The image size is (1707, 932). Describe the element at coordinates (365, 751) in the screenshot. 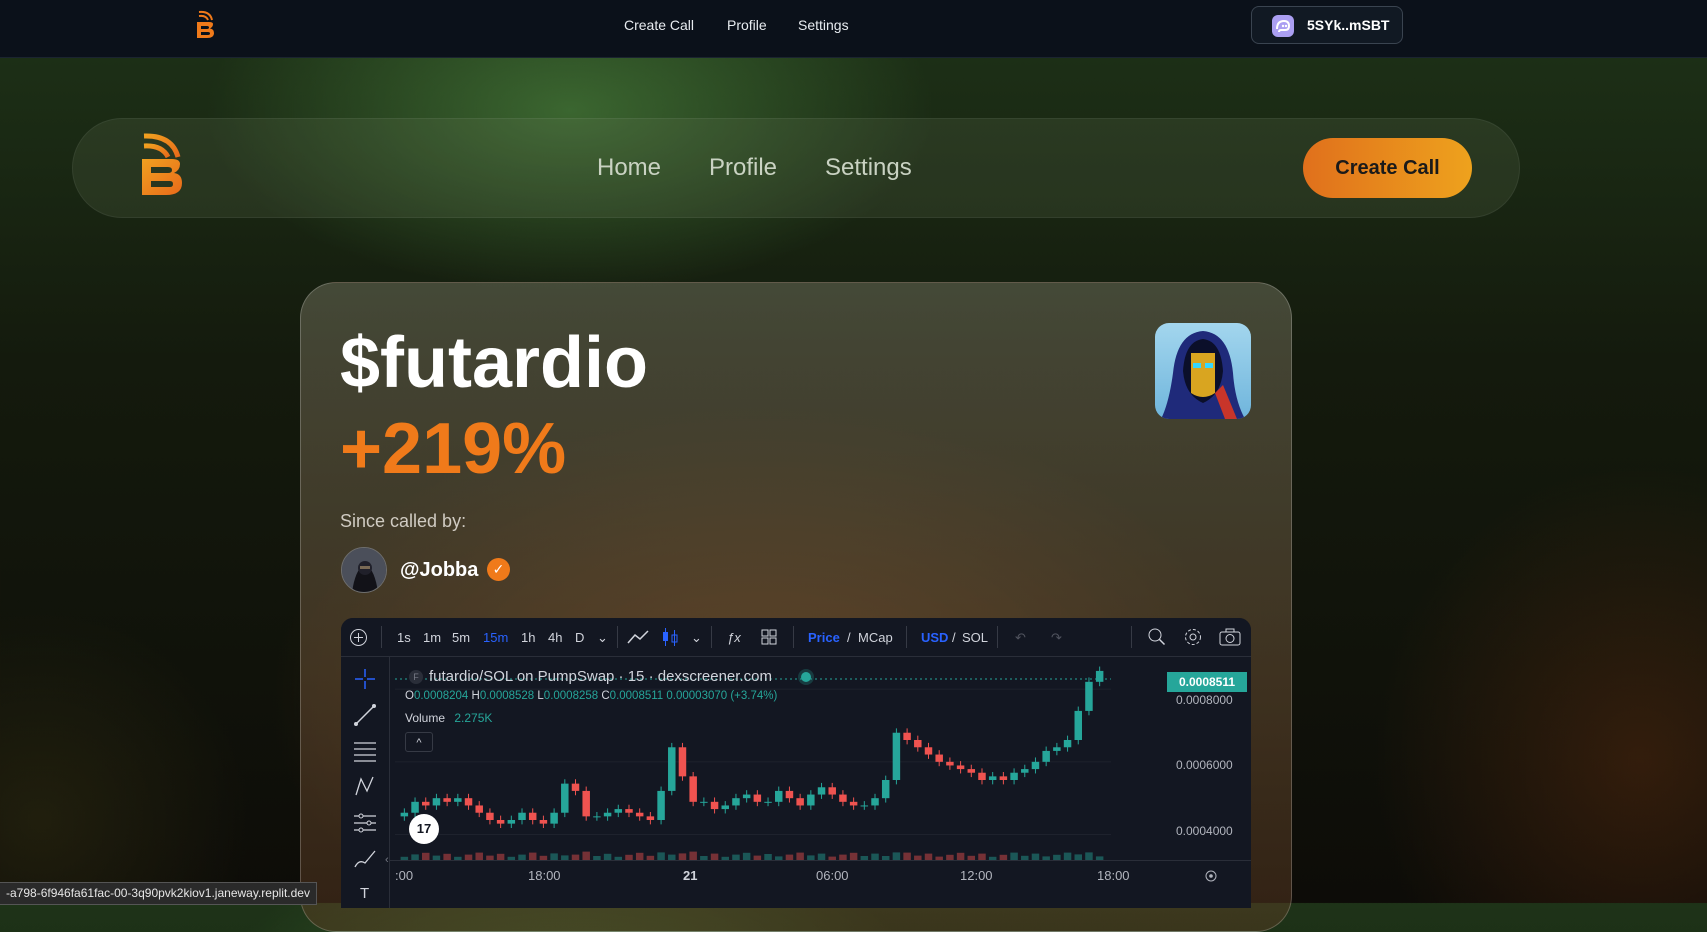

I see `fib-lines-icon` at that location.